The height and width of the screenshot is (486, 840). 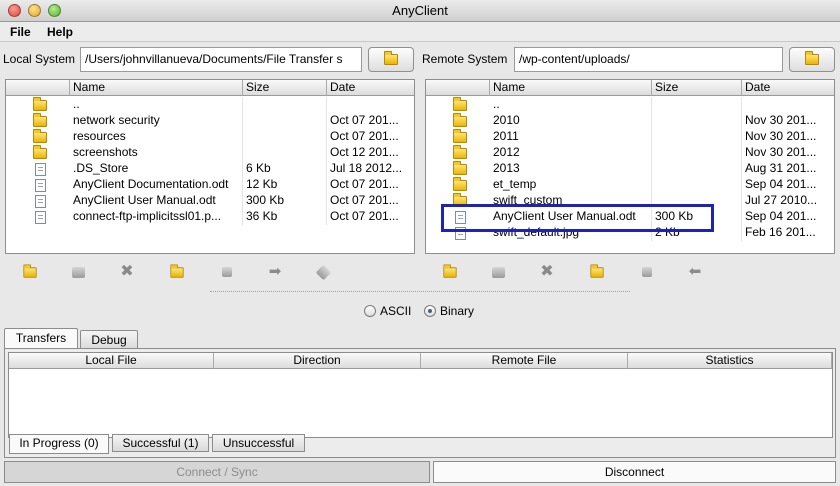 What do you see at coordinates (111, 361) in the screenshot?
I see `local-file-column-header: Local File` at bounding box center [111, 361].